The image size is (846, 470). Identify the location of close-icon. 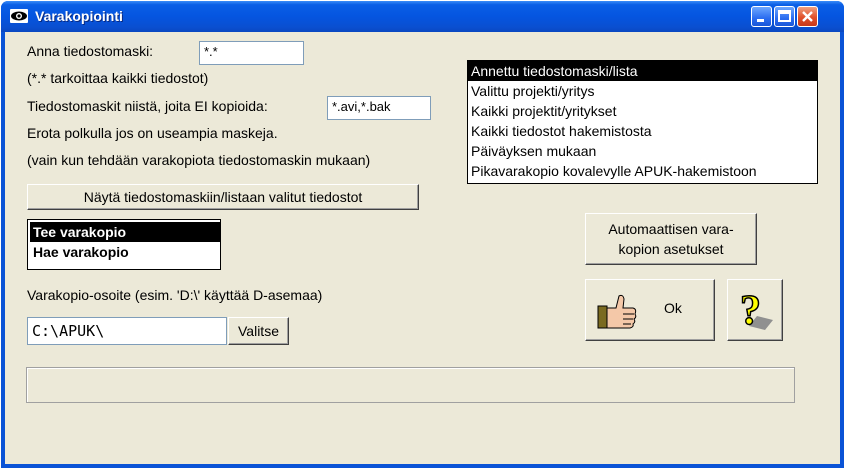
(807, 16).